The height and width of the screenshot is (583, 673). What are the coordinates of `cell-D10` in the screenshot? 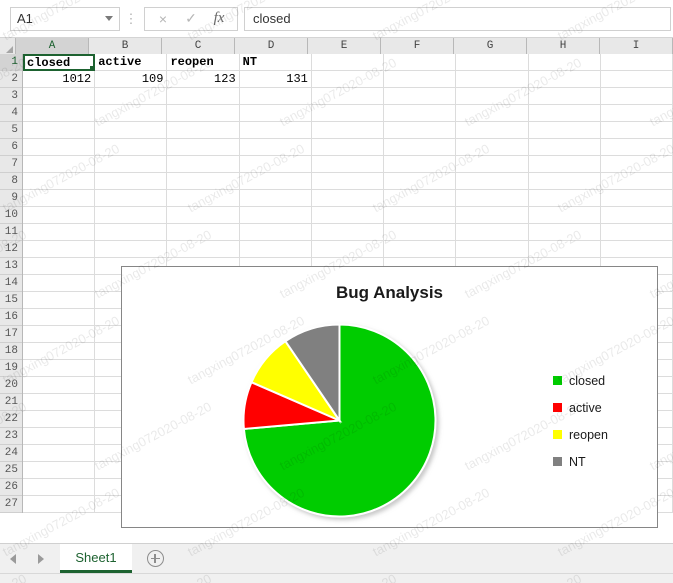 It's located at (275, 215).